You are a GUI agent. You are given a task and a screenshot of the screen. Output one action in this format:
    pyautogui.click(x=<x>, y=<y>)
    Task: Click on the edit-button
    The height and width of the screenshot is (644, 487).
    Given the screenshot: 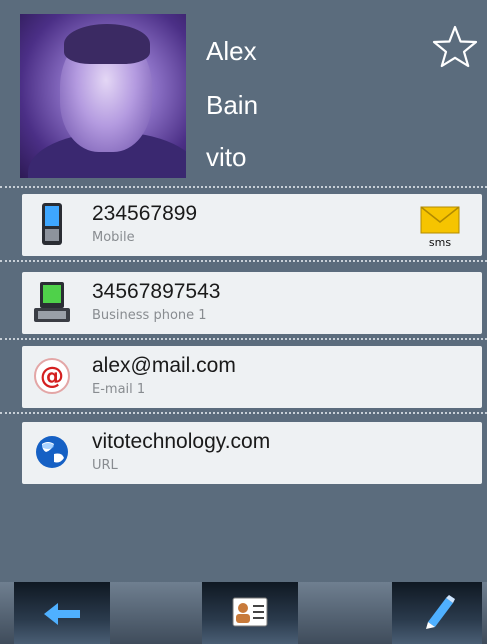 What is the action you would take?
    pyautogui.click(x=437, y=613)
    